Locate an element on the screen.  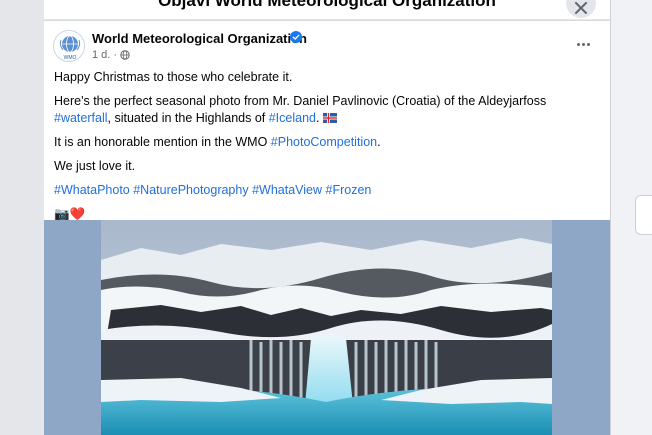
post-line: We just love it. is located at coordinates (95, 166).